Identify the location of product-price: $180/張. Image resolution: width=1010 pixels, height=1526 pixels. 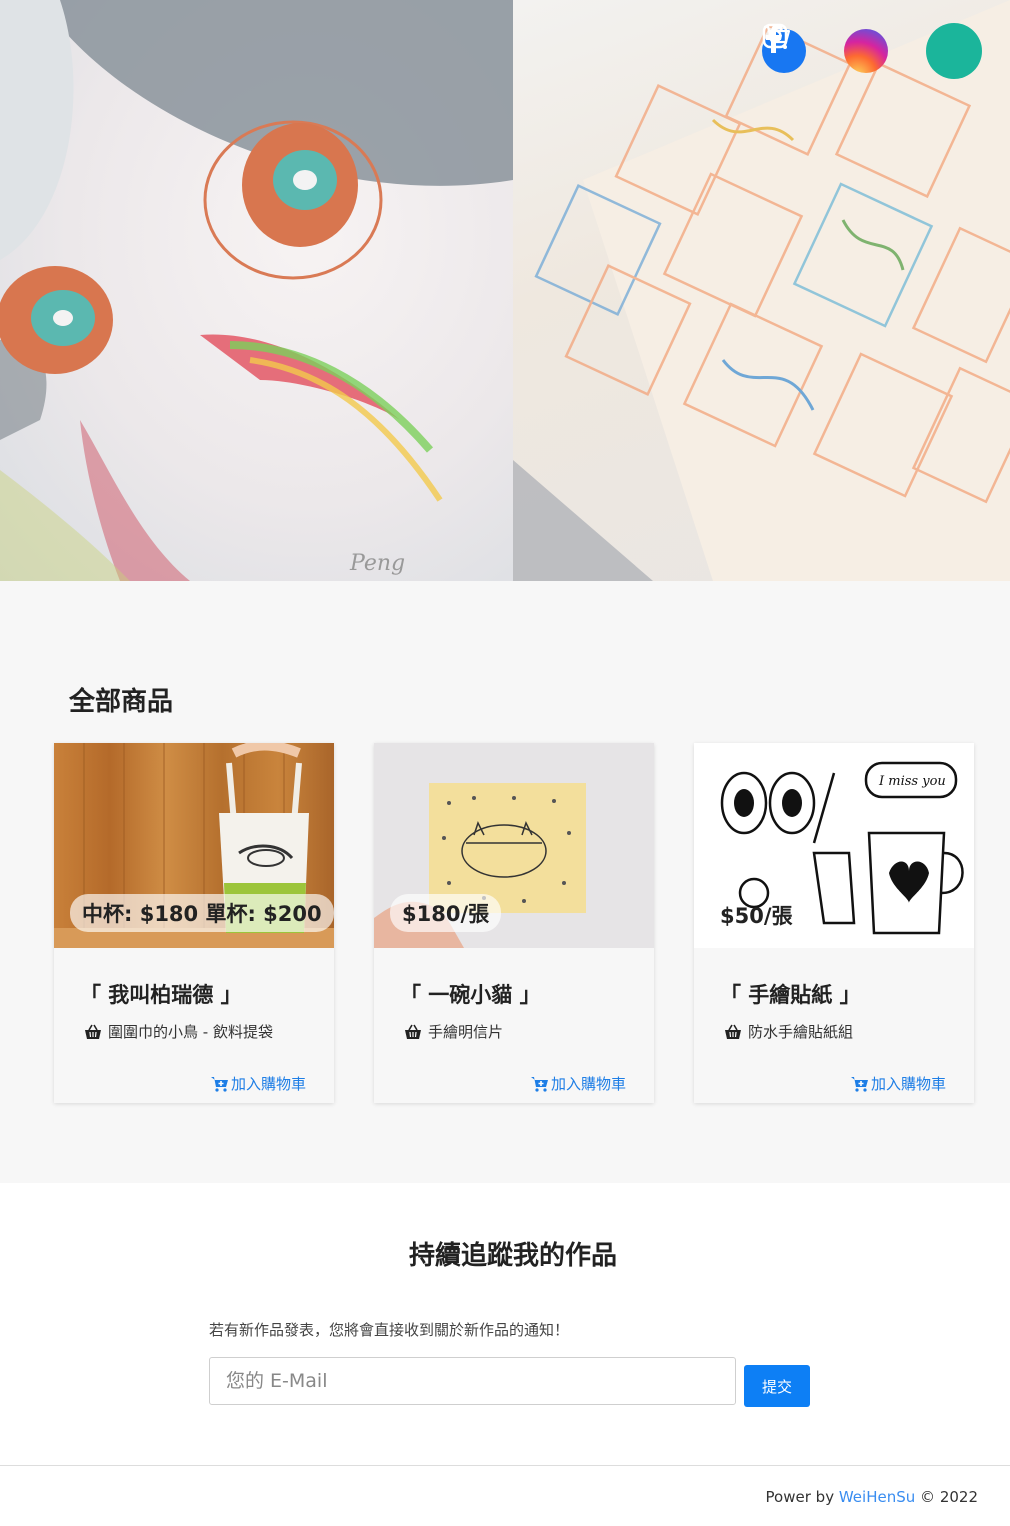
(446, 913).